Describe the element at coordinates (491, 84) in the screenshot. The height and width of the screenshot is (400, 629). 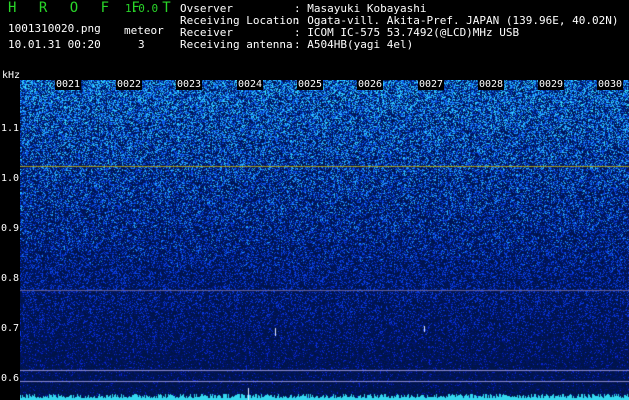
I see `x-tick-label: 0028` at that location.